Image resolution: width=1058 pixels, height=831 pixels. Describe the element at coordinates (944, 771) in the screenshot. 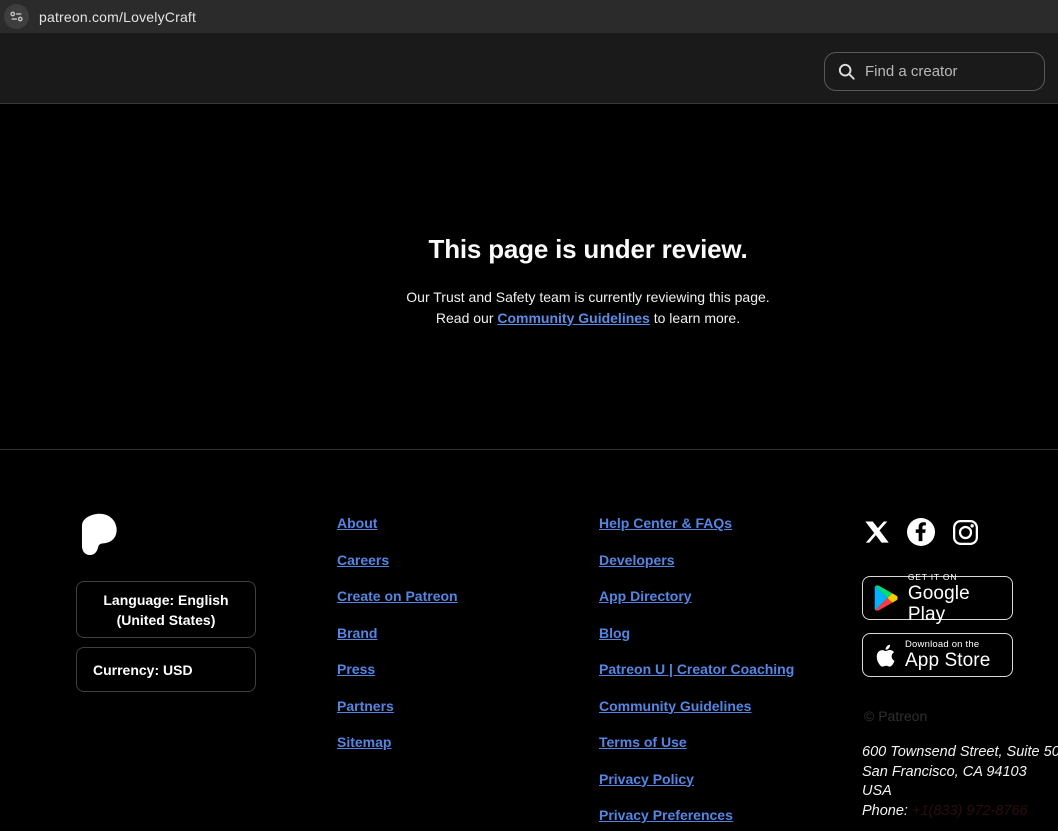

I see `address-line-2: San Francisco, CA 94103` at that location.